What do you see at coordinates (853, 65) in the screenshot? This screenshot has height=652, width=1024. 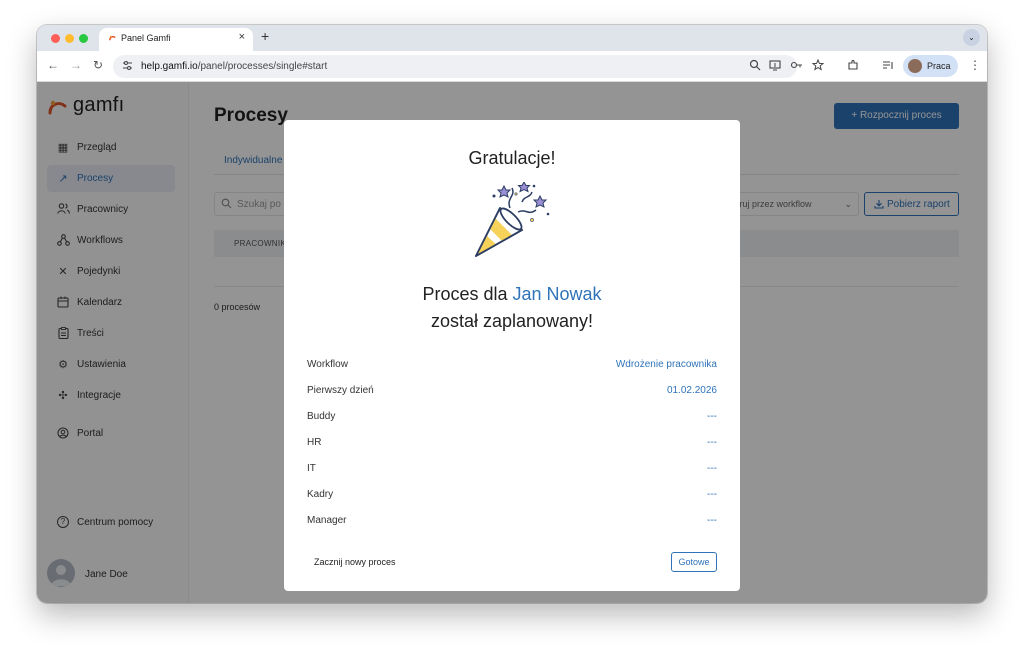 I see `extensions-icon` at bounding box center [853, 65].